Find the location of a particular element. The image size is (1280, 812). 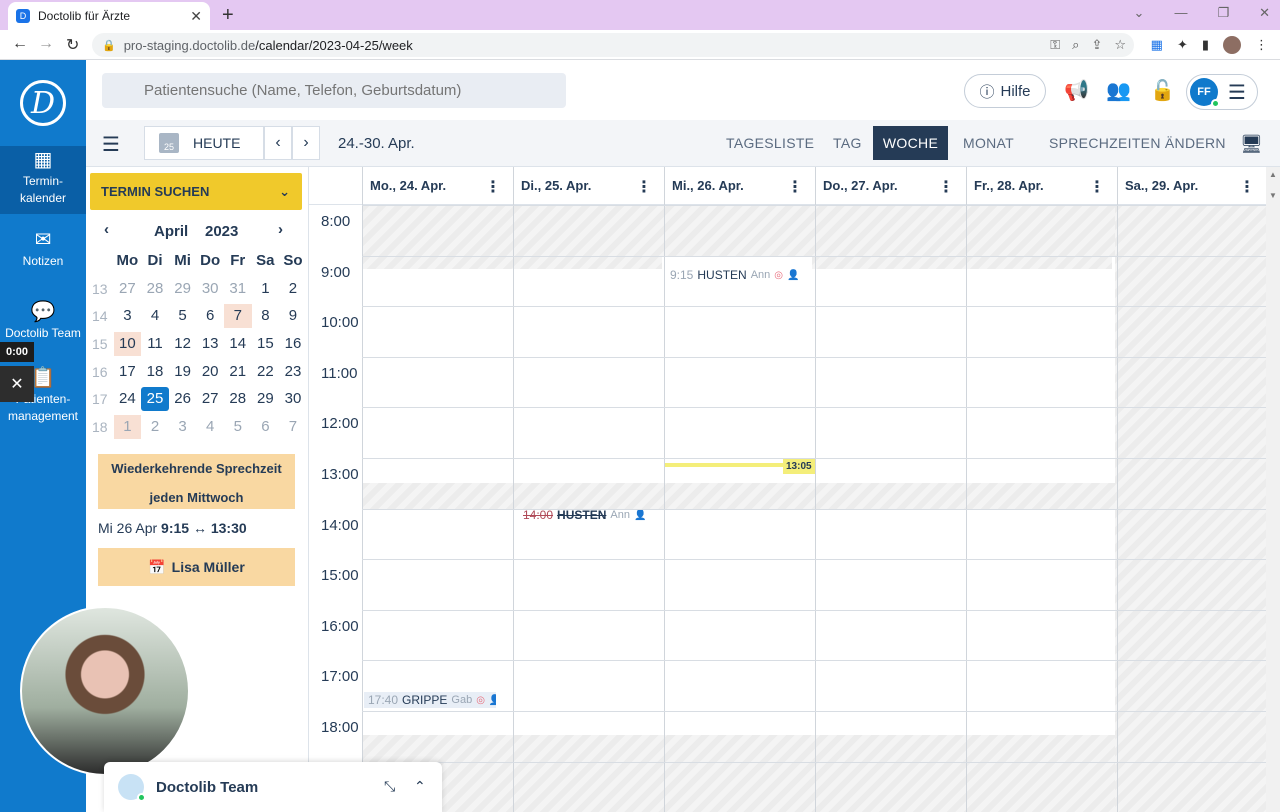

today-button: 25 HEUTE is located at coordinates (204, 143).